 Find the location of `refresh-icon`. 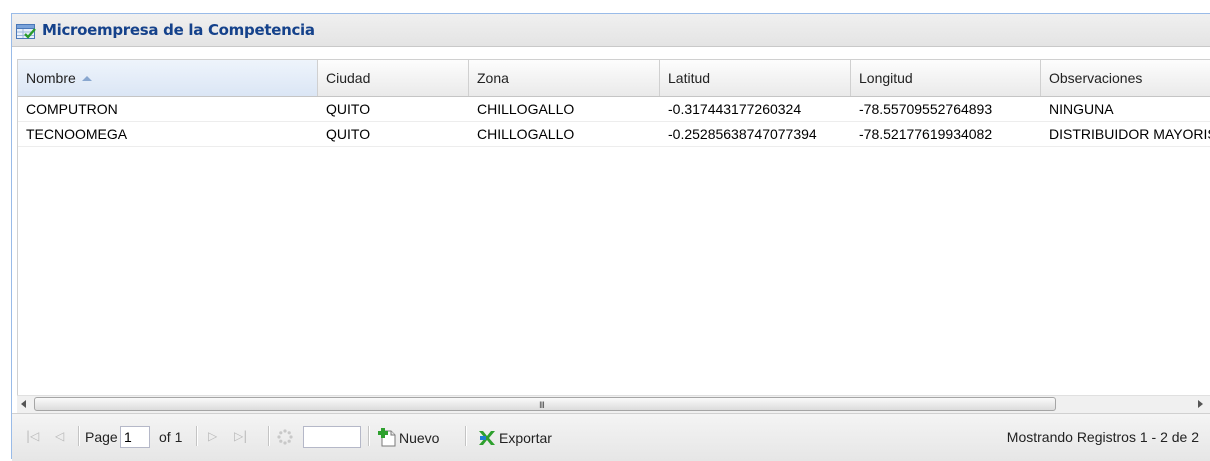

refresh-icon is located at coordinates (285, 437).